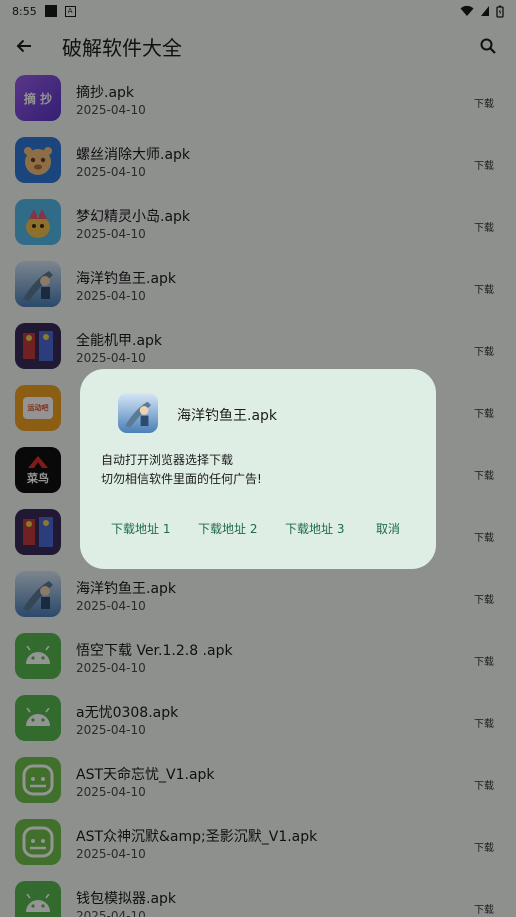 This screenshot has height=917, width=516. Describe the element at coordinates (181, 479) in the screenshot. I see `dialog-message-line: 切勿相信软件里面的任何广告!` at that location.